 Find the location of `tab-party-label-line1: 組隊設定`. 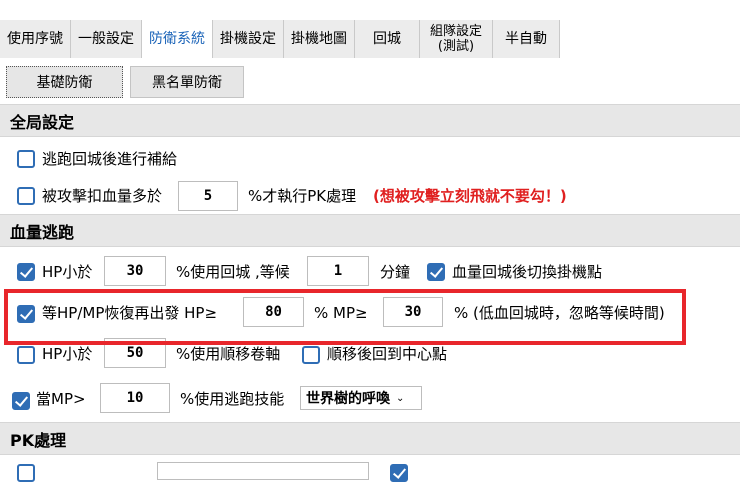

tab-party-label-line1: 組隊設定 is located at coordinates (455, 31).